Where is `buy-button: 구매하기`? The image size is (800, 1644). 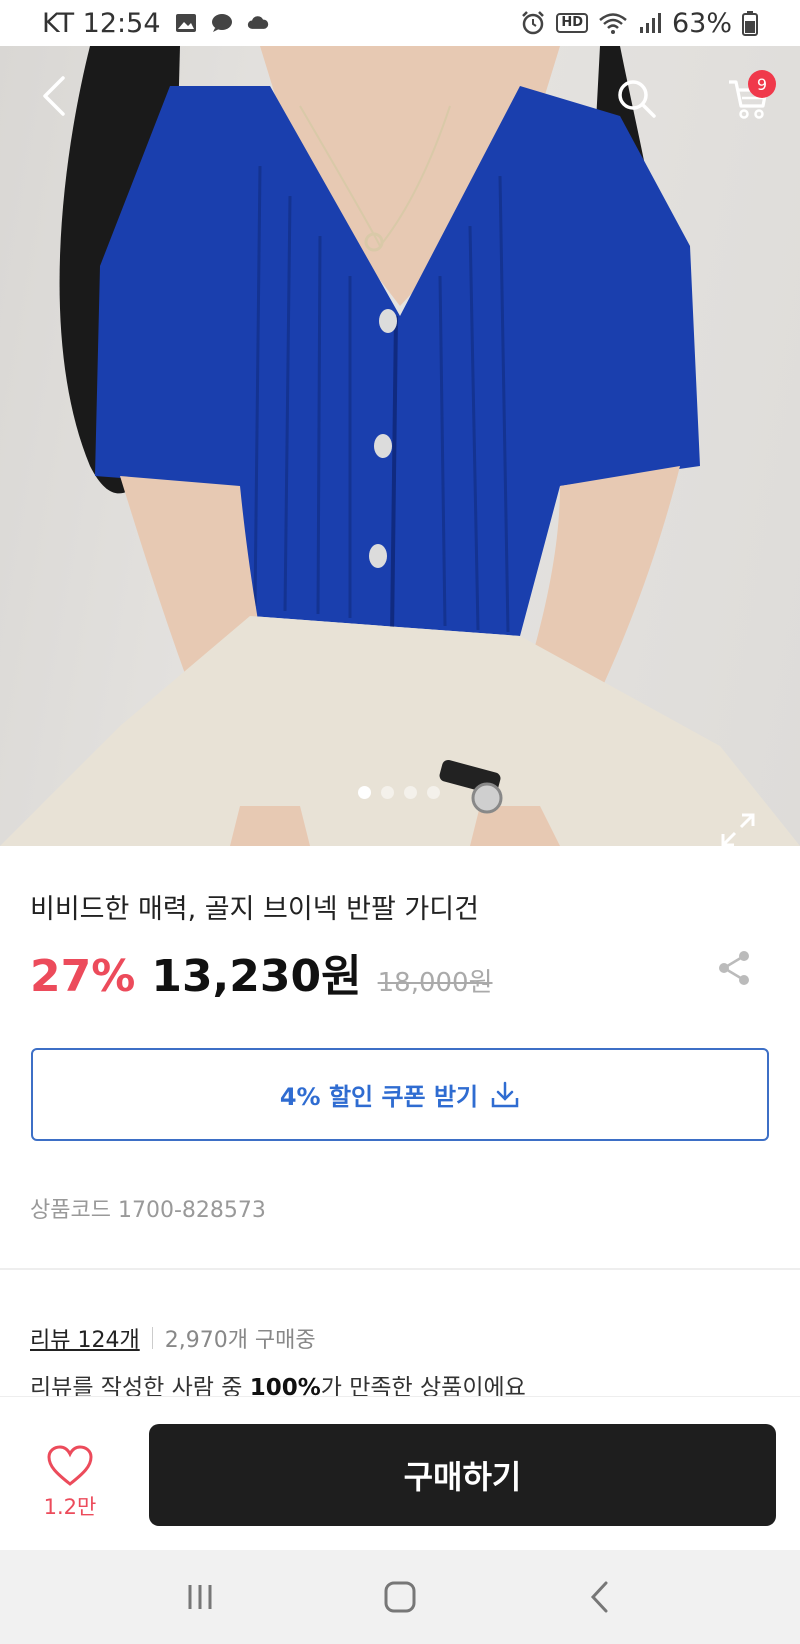 buy-button: 구매하기 is located at coordinates (462, 1475).